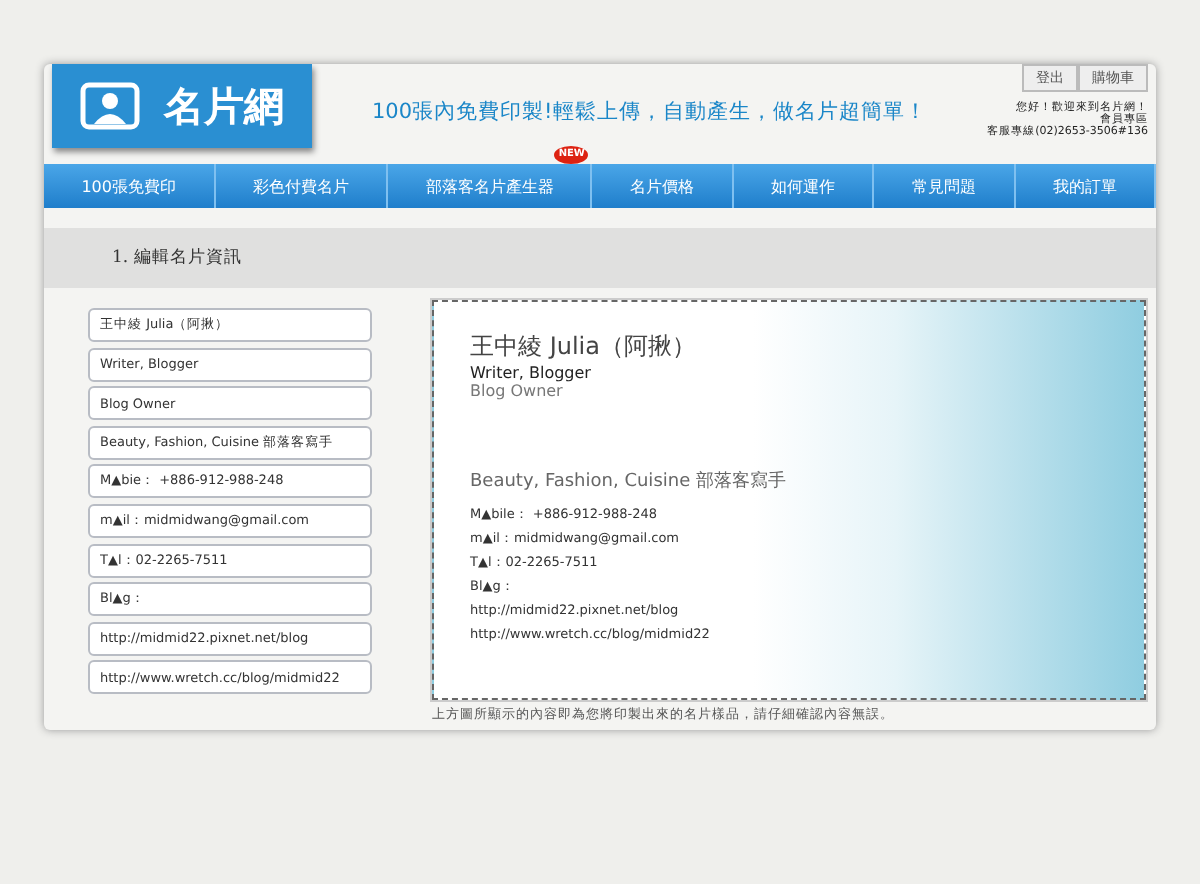 Image resolution: width=1200 pixels, height=884 pixels. Describe the element at coordinates (583, 347) in the screenshot. I see `card-name: 王中綾 Julia（阿揪）` at that location.